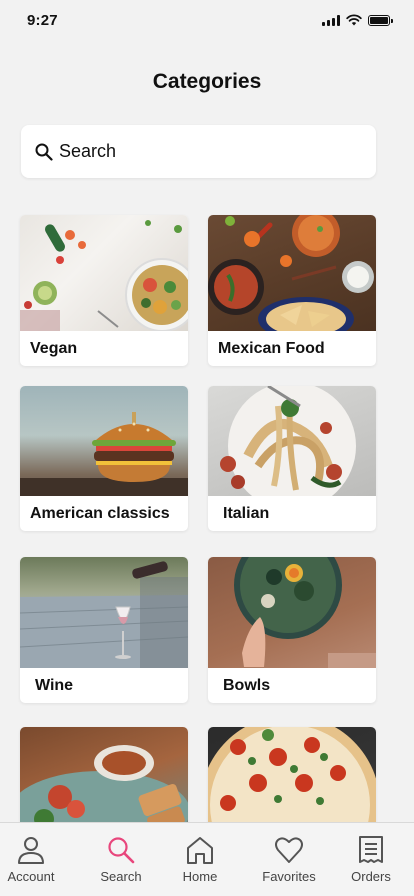  I want to click on category-label: Mexican Food, so click(271, 348).